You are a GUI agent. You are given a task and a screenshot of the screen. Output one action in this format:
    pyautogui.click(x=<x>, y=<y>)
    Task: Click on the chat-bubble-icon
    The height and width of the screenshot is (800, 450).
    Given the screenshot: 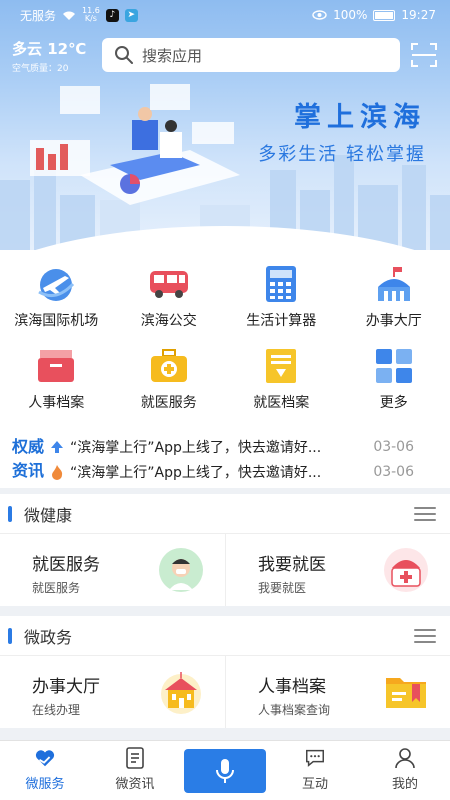 What is the action you would take?
    pyautogui.click(x=315, y=758)
    